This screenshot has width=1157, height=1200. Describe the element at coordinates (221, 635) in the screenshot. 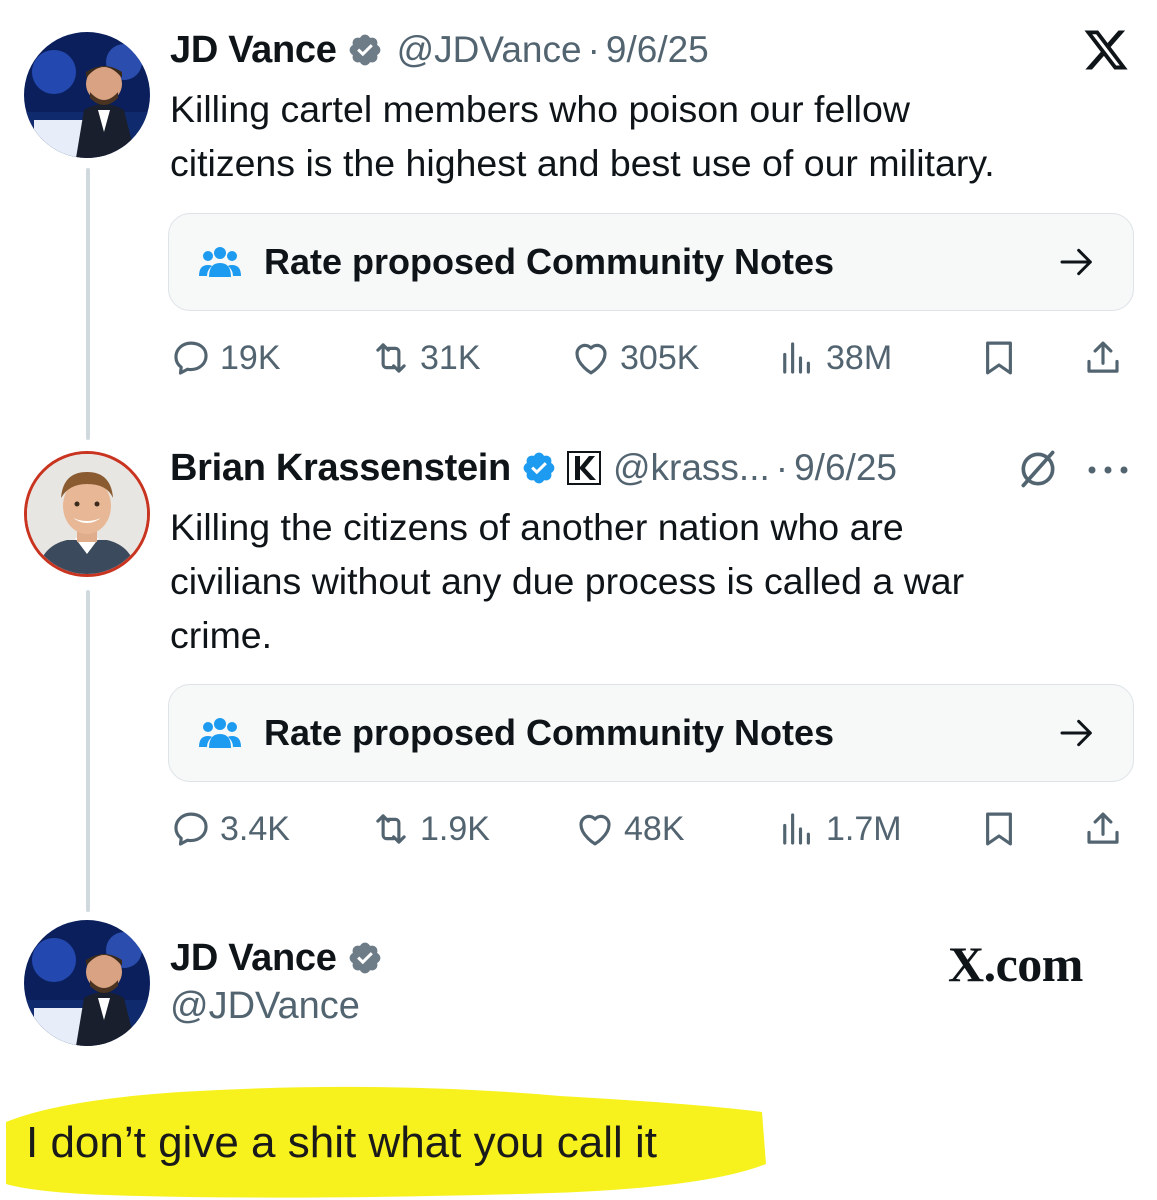

I see `tweet2-text-line-3: crime.` at that location.